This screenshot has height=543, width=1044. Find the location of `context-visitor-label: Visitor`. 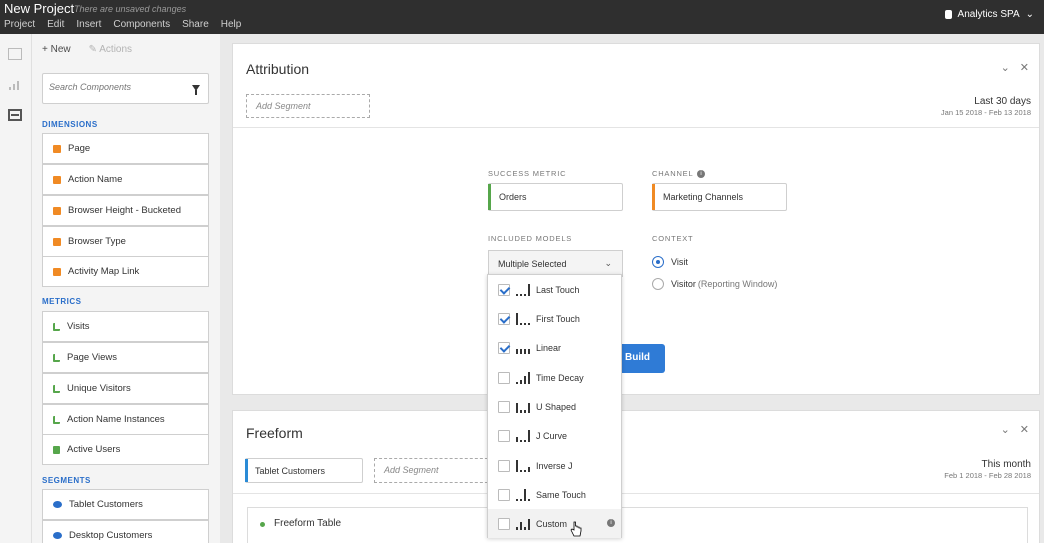

context-visitor-label: Visitor is located at coordinates (683, 284).